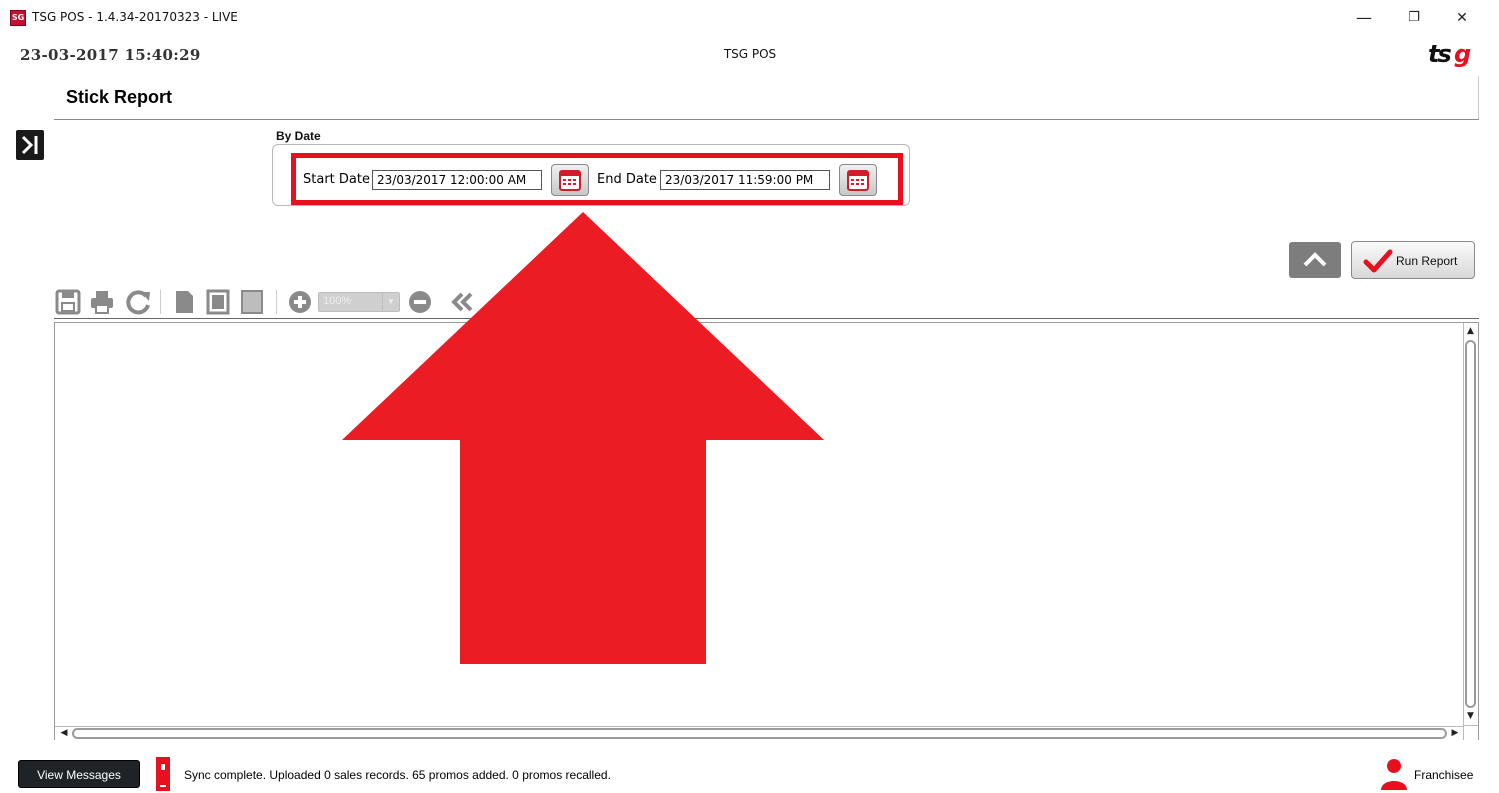 The height and width of the screenshot is (793, 1499). What do you see at coordinates (138, 302) in the screenshot?
I see `refresh-icon` at bounding box center [138, 302].